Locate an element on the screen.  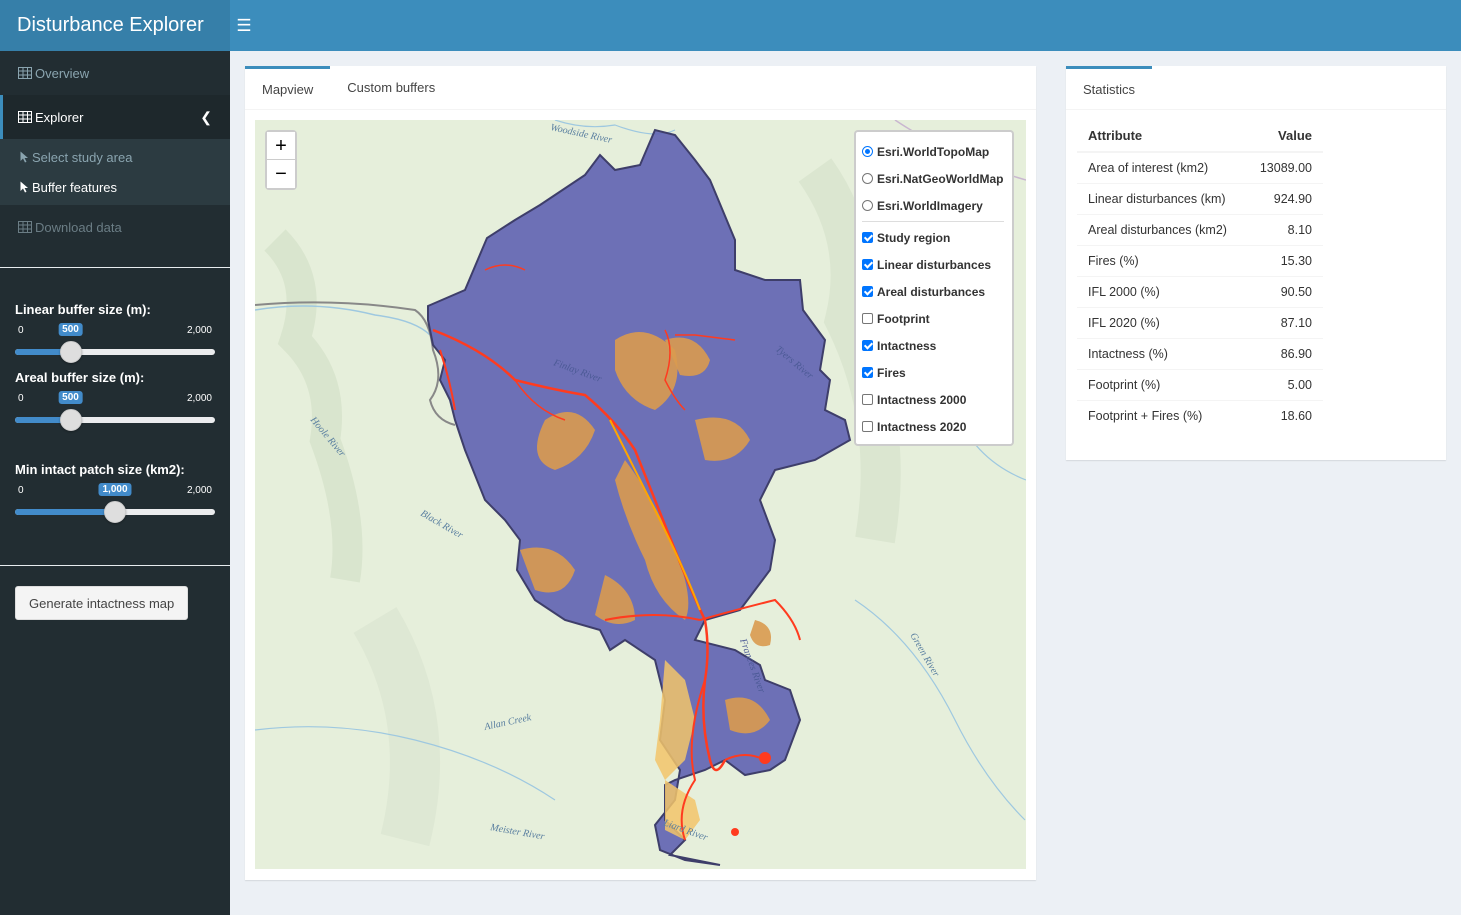
value-cell: 8.10 is located at coordinates (1284, 229).